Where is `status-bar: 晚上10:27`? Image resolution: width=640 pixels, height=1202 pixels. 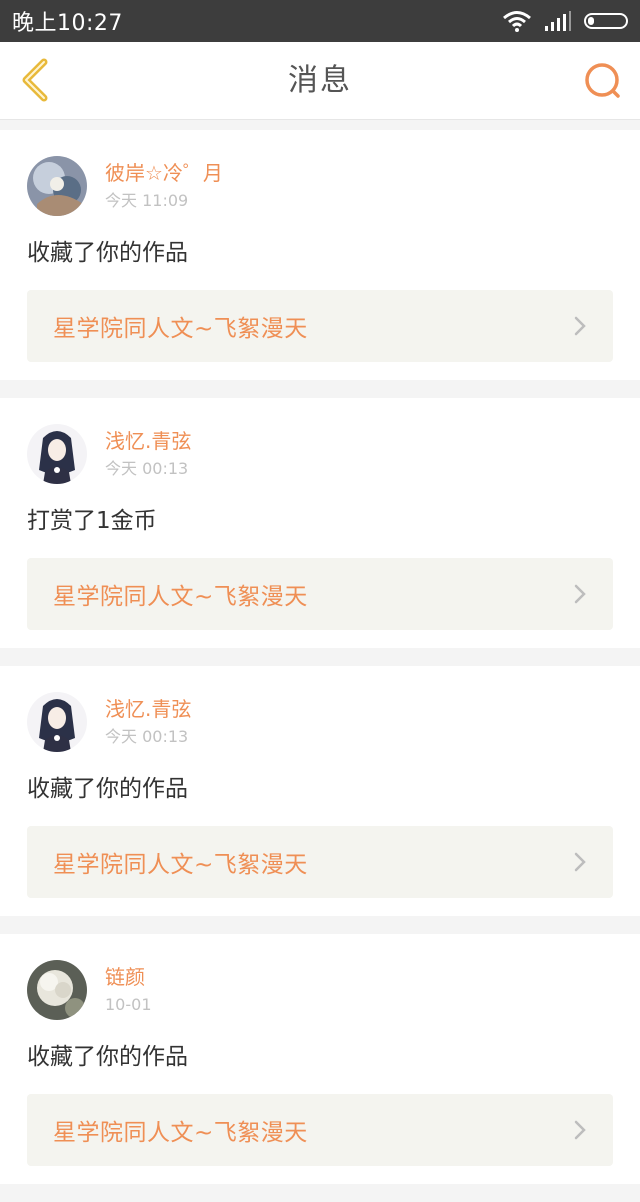 status-bar: 晚上10:27 is located at coordinates (320, 21).